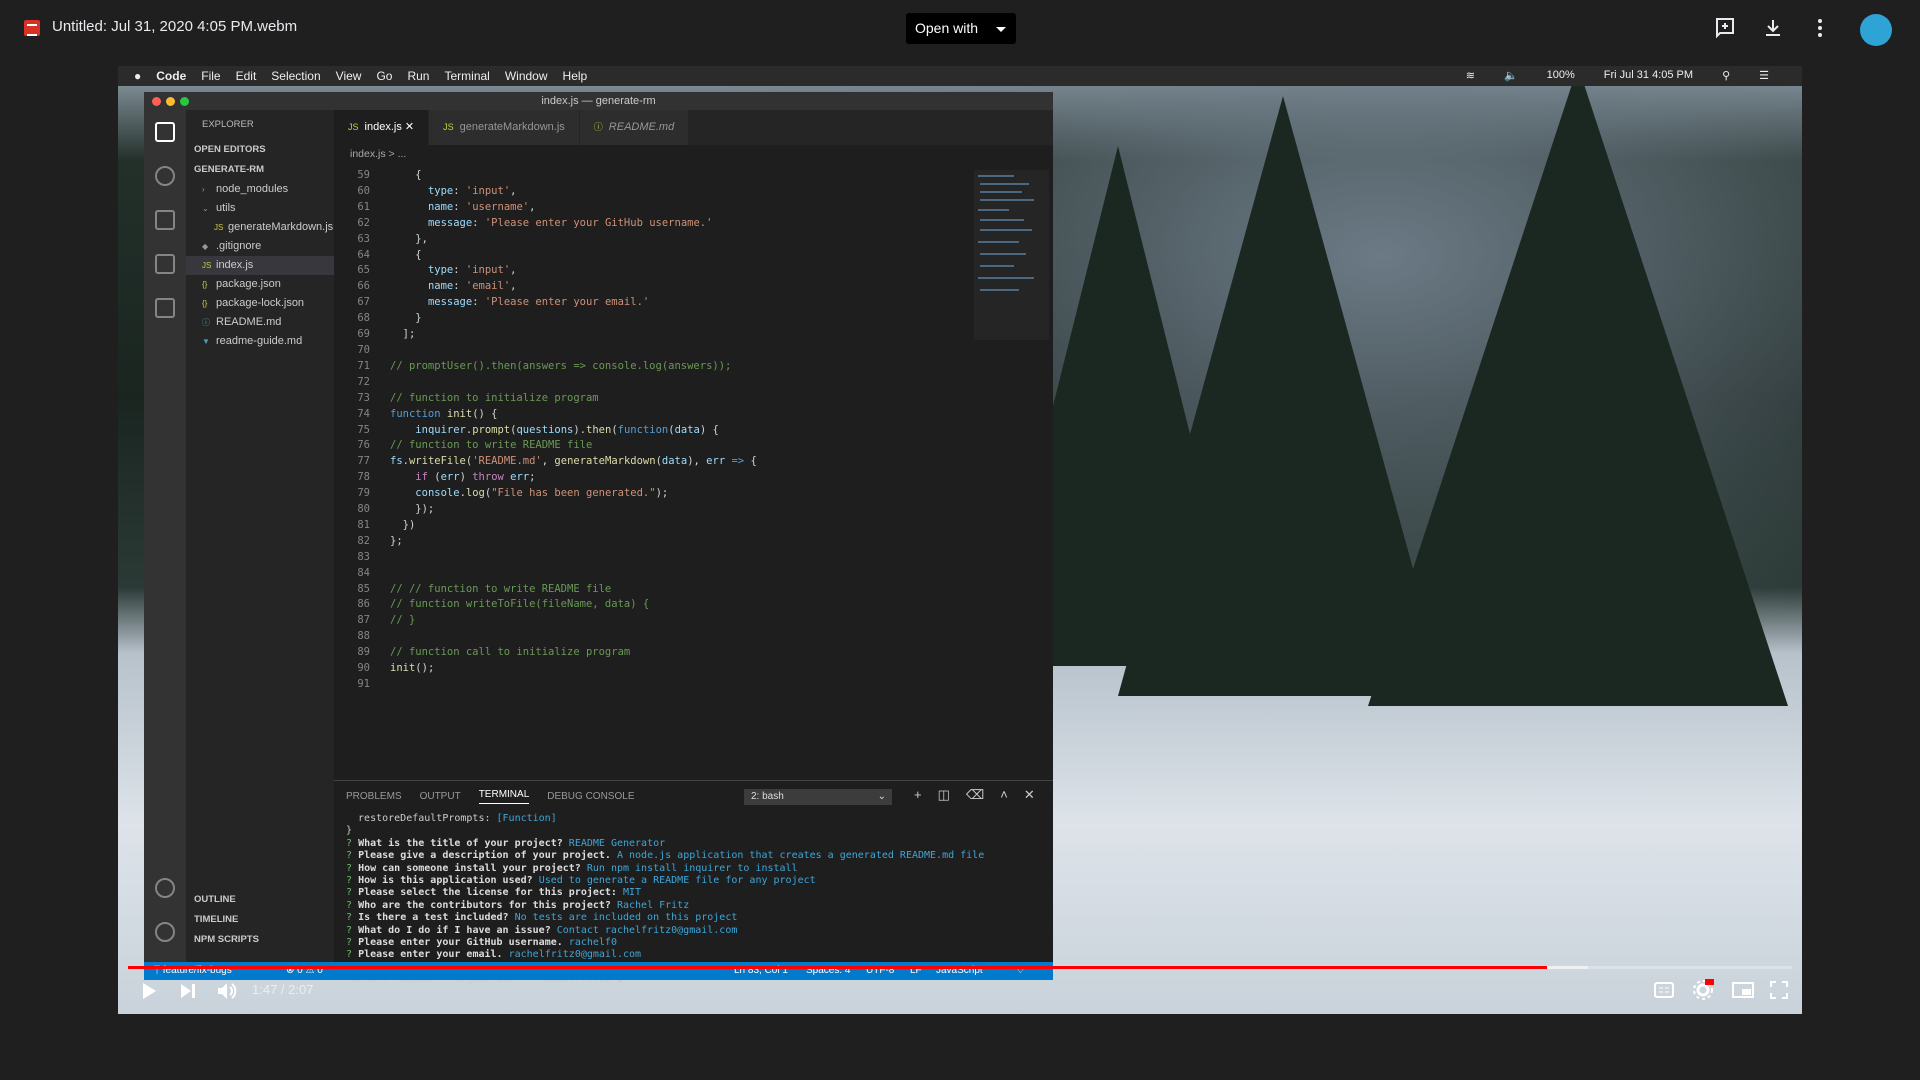 This screenshot has width=1920, height=1080. I want to click on editor-tab: JS index.js ✕, so click(382, 127).